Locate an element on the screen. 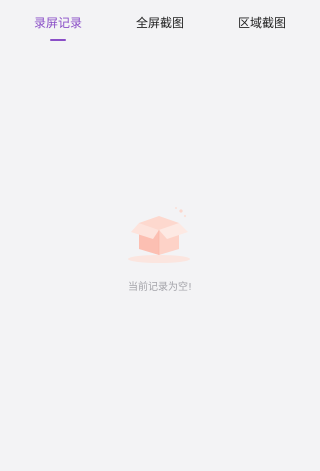 The image size is (320, 471). tab-region-screenshot: 区域截图 is located at coordinates (262, 22).